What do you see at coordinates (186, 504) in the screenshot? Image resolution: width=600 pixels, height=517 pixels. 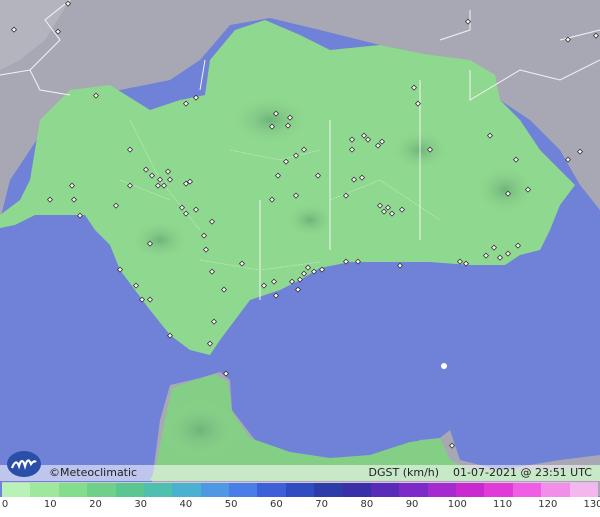 I see `tick-label: 40` at bounding box center [186, 504].